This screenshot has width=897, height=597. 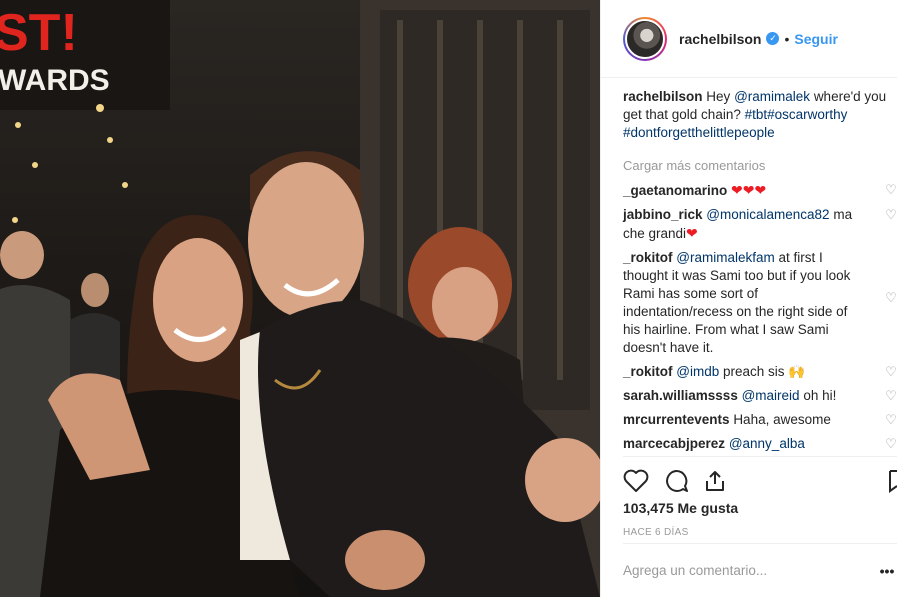 I want to click on comment-username: mrcurrentevents, so click(x=676, y=419).